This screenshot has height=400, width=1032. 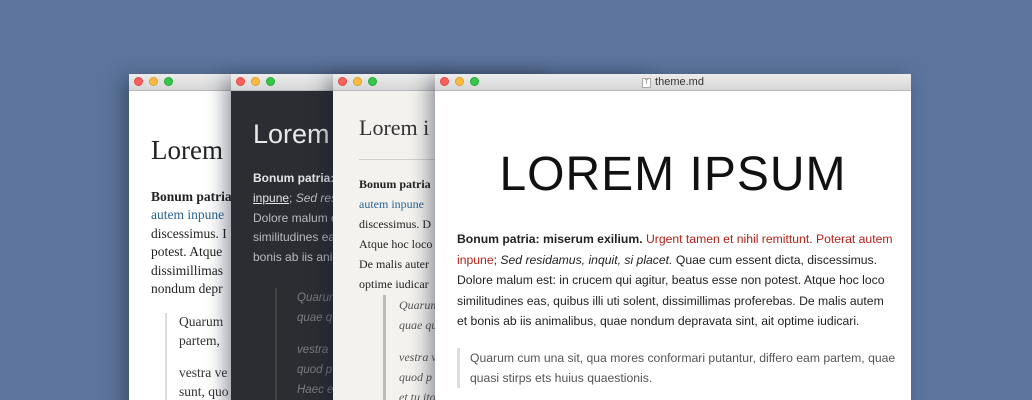 What do you see at coordinates (189, 233) in the screenshot?
I see `text-line: discessimus. I` at bounding box center [189, 233].